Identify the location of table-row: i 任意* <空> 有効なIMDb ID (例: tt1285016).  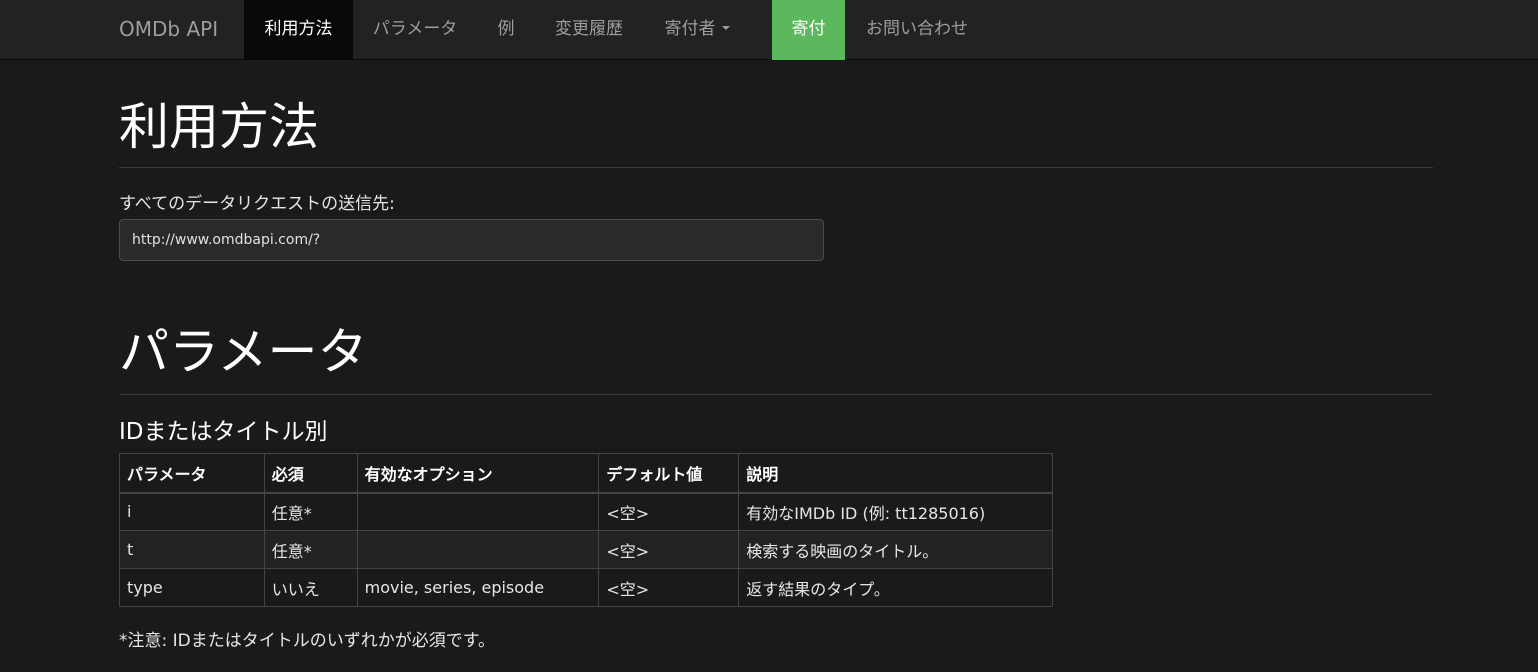
(586, 511).